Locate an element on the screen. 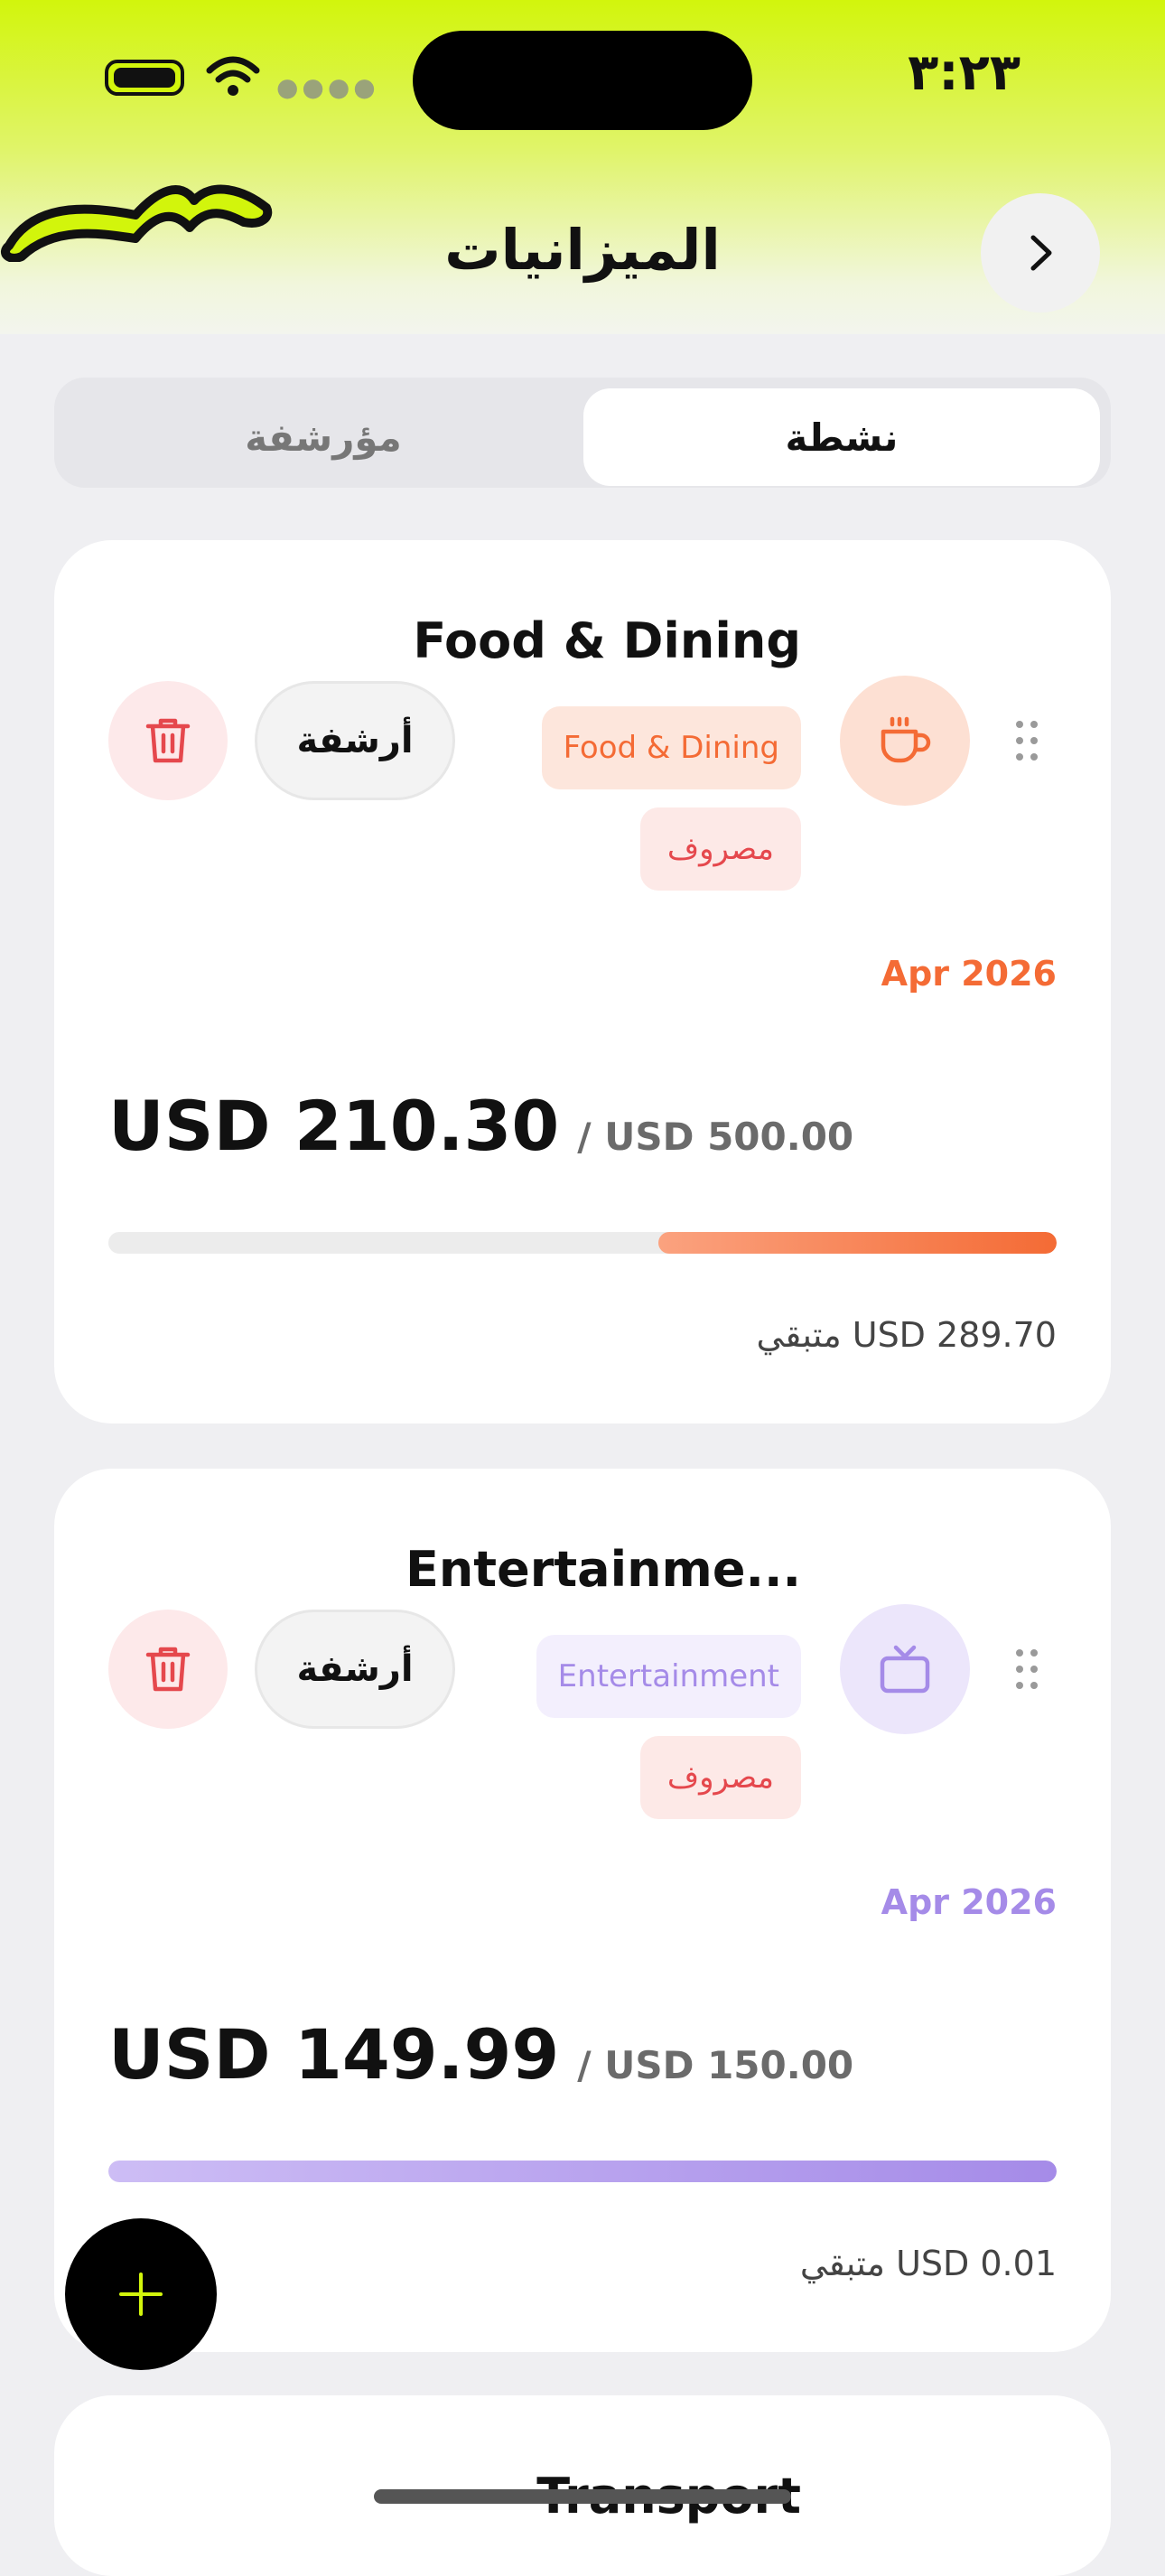  tv-icon is located at coordinates (905, 1669).